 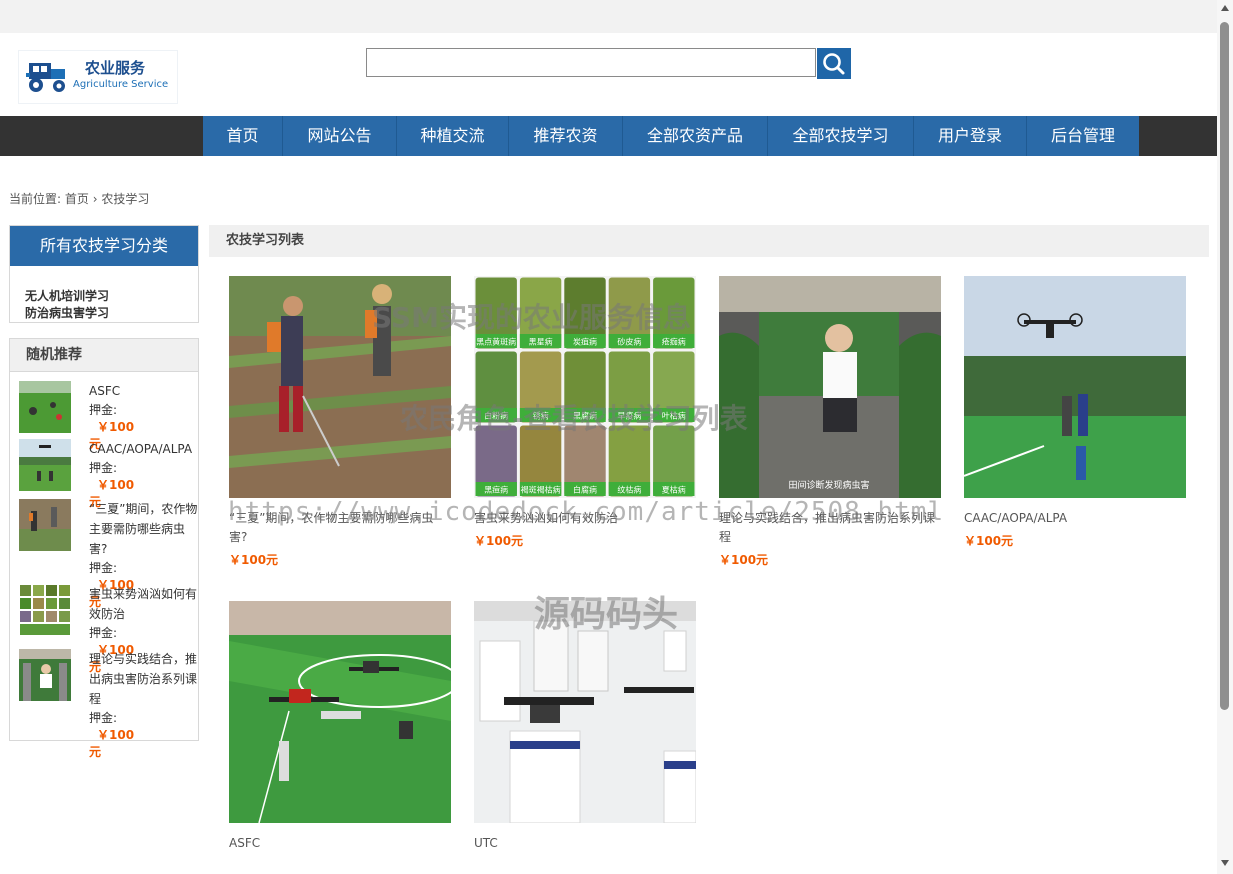 What do you see at coordinates (104, 296) in the screenshot?
I see `category-item-drone: 无人机培训学习` at bounding box center [104, 296].